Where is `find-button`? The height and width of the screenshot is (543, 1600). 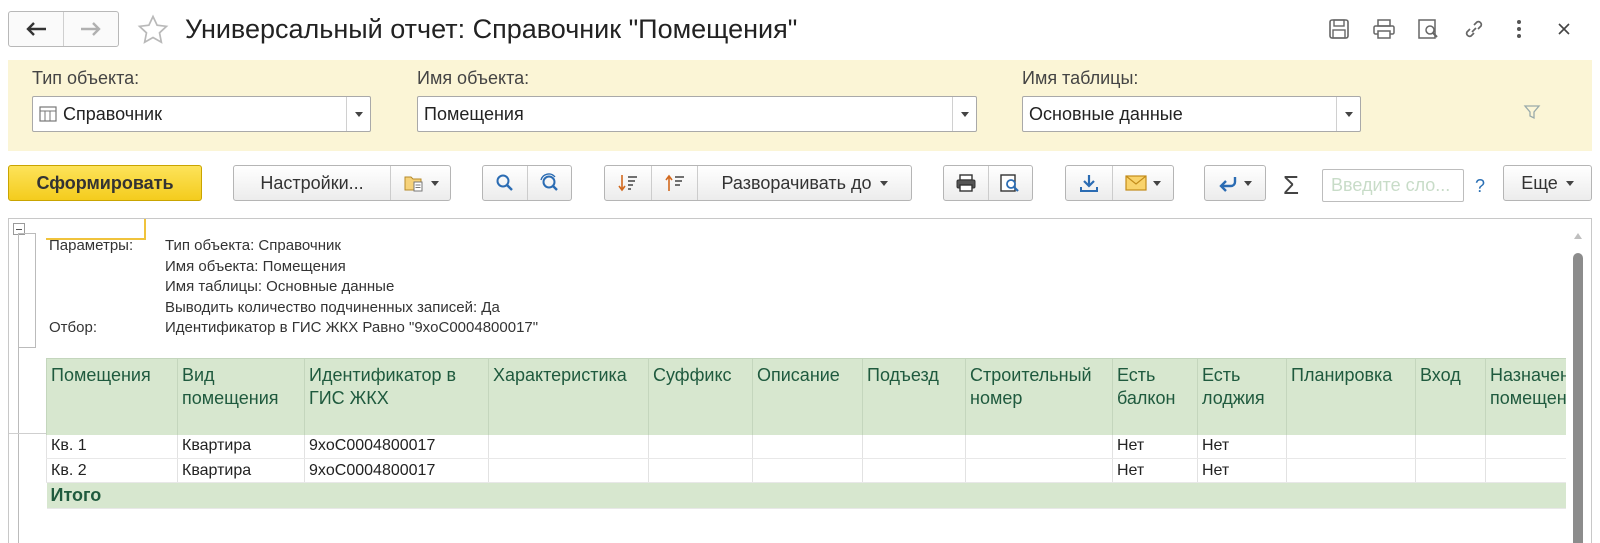
find-button is located at coordinates (505, 183).